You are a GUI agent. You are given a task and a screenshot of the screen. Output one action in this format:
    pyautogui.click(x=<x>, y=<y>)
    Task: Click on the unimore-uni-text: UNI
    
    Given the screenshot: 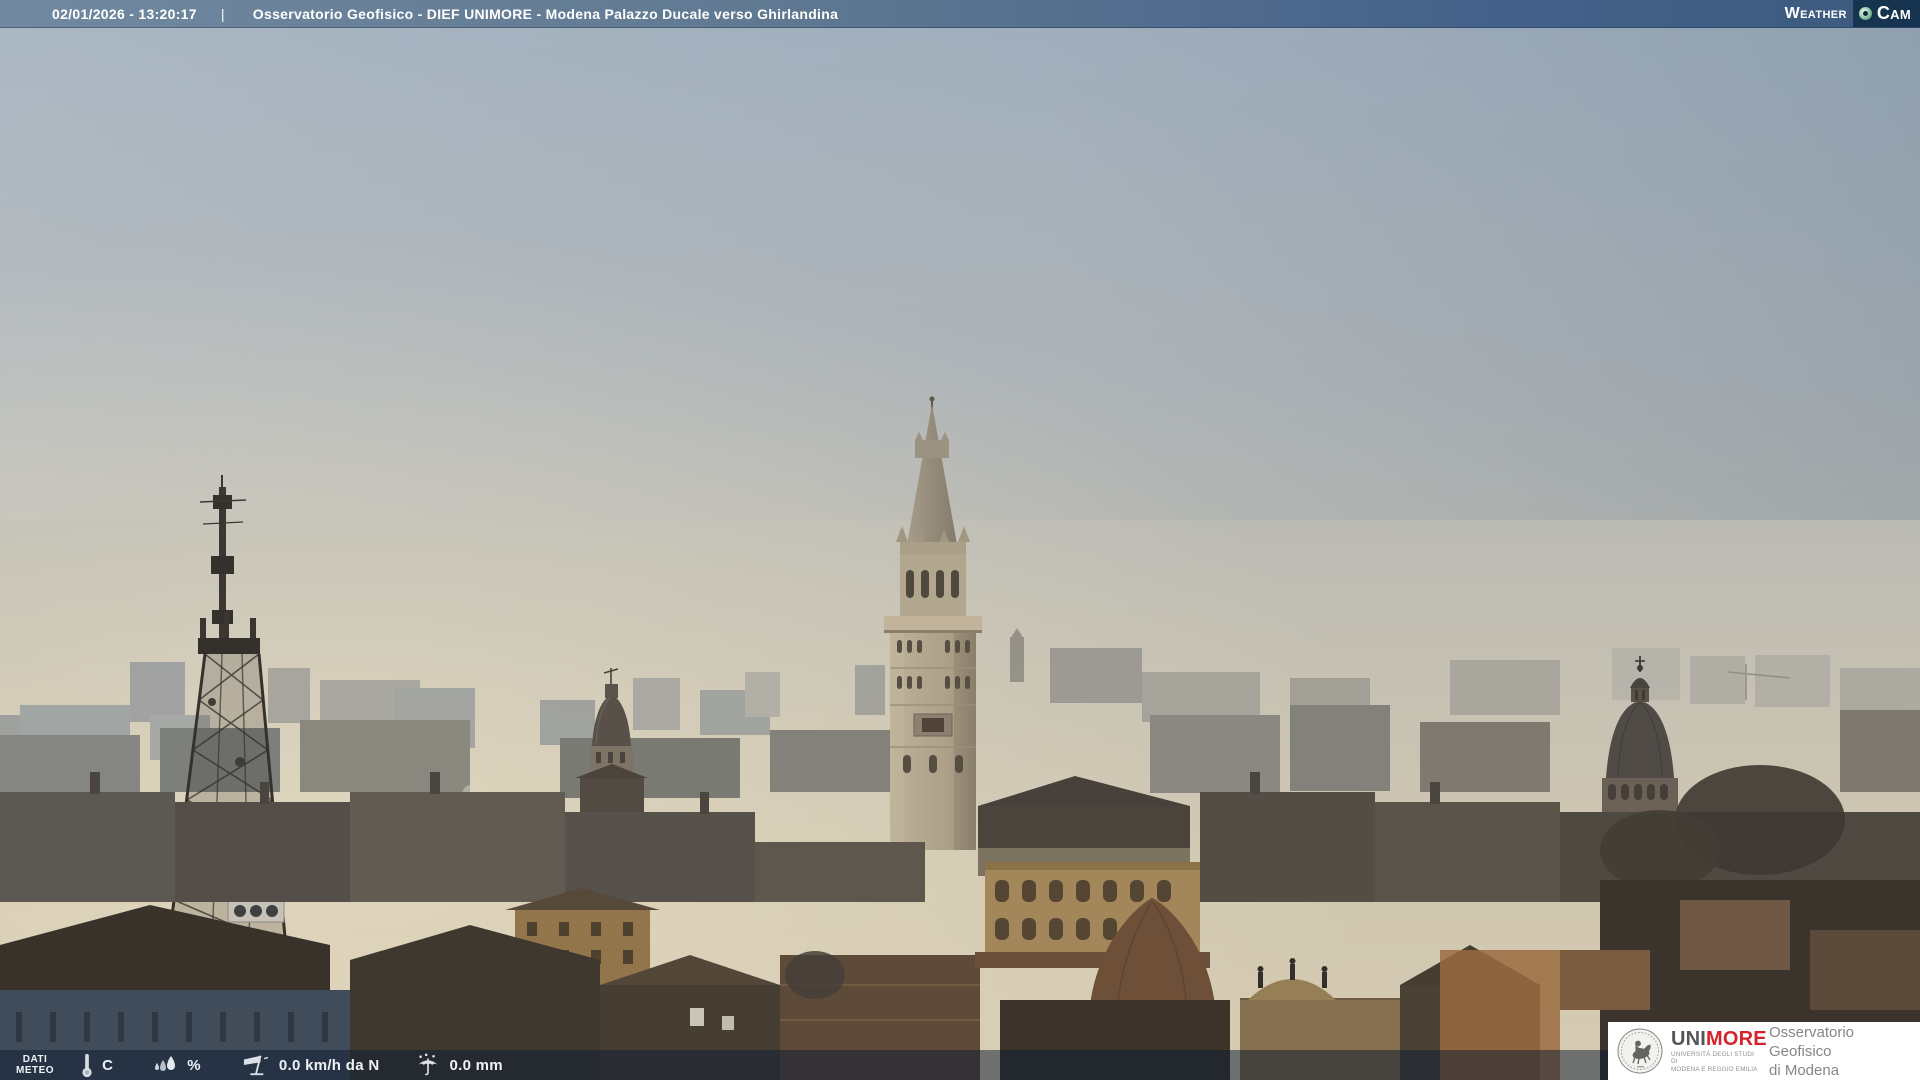 What is the action you would take?
    pyautogui.click(x=1689, y=1038)
    